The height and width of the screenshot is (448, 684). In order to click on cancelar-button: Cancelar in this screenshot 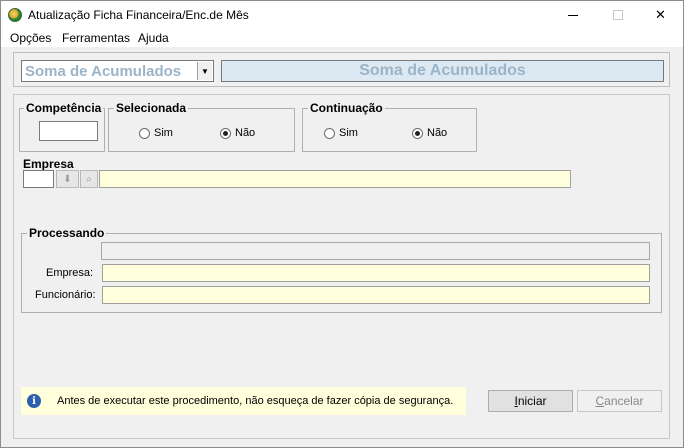, I will do `click(619, 401)`.